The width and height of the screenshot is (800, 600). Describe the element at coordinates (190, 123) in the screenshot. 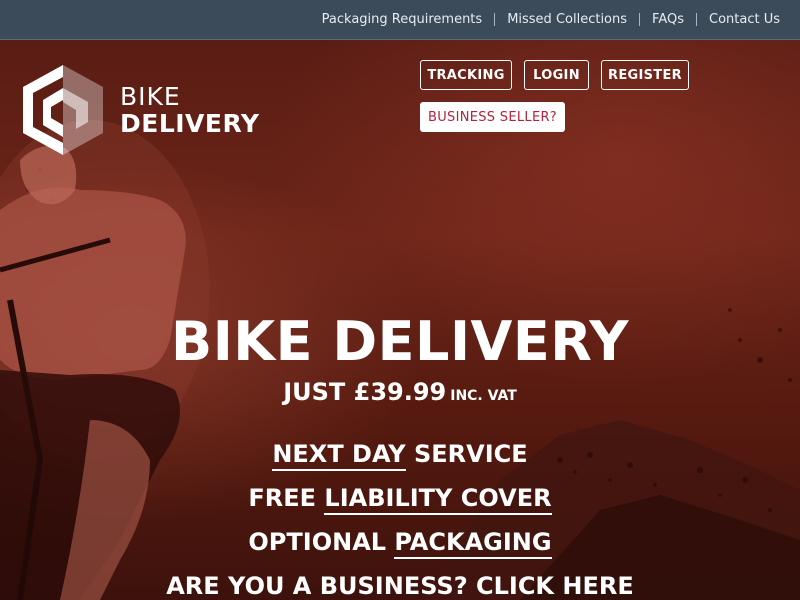

I see `logo-line-2: DELIVERY` at that location.